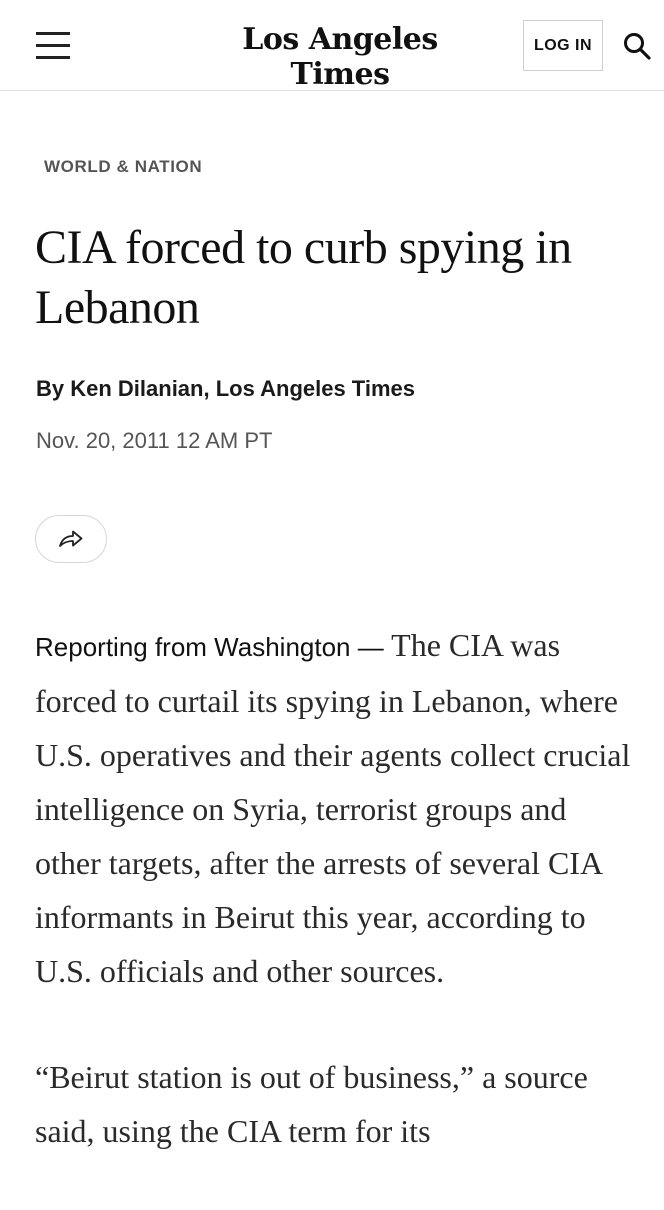 The width and height of the screenshot is (664, 1210). What do you see at coordinates (340, 57) in the screenshot?
I see `site-logo: Los Angeles Times` at bounding box center [340, 57].